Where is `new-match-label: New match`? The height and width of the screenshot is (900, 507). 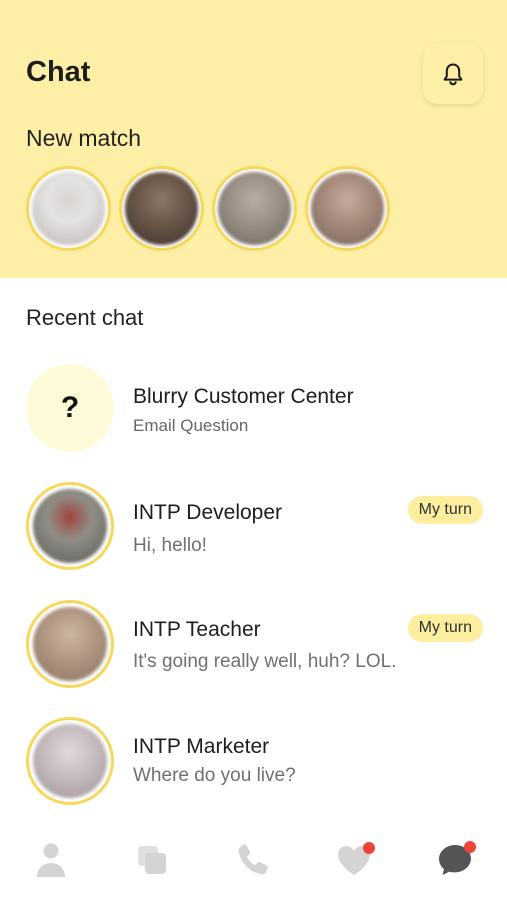 new-match-label: New match is located at coordinates (84, 138).